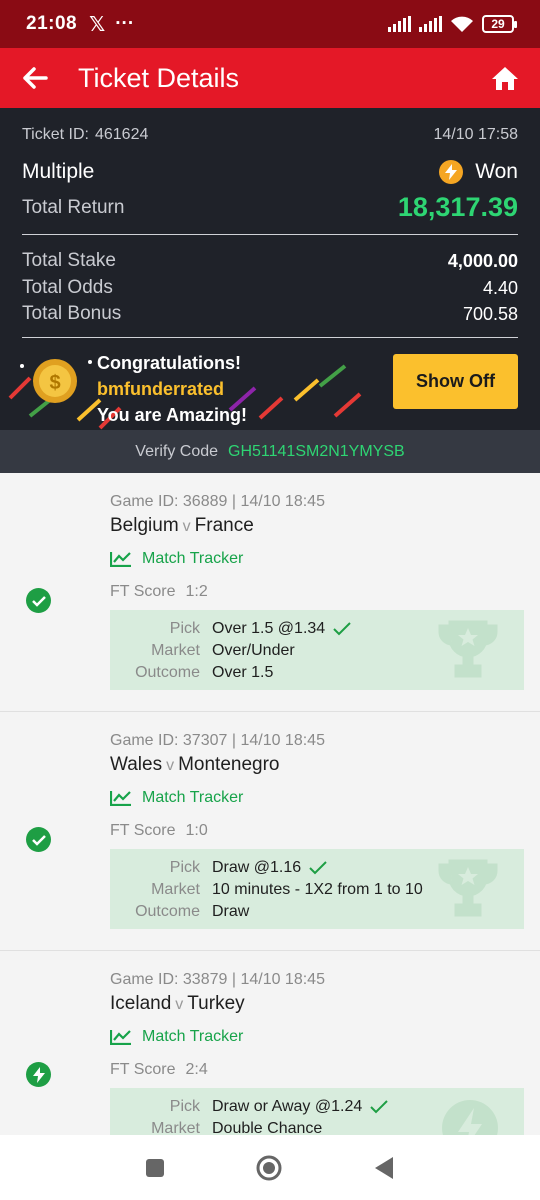 The height and width of the screenshot is (1200, 540). Describe the element at coordinates (121, 134) in the screenshot. I see `ticket-id: 461624` at that location.